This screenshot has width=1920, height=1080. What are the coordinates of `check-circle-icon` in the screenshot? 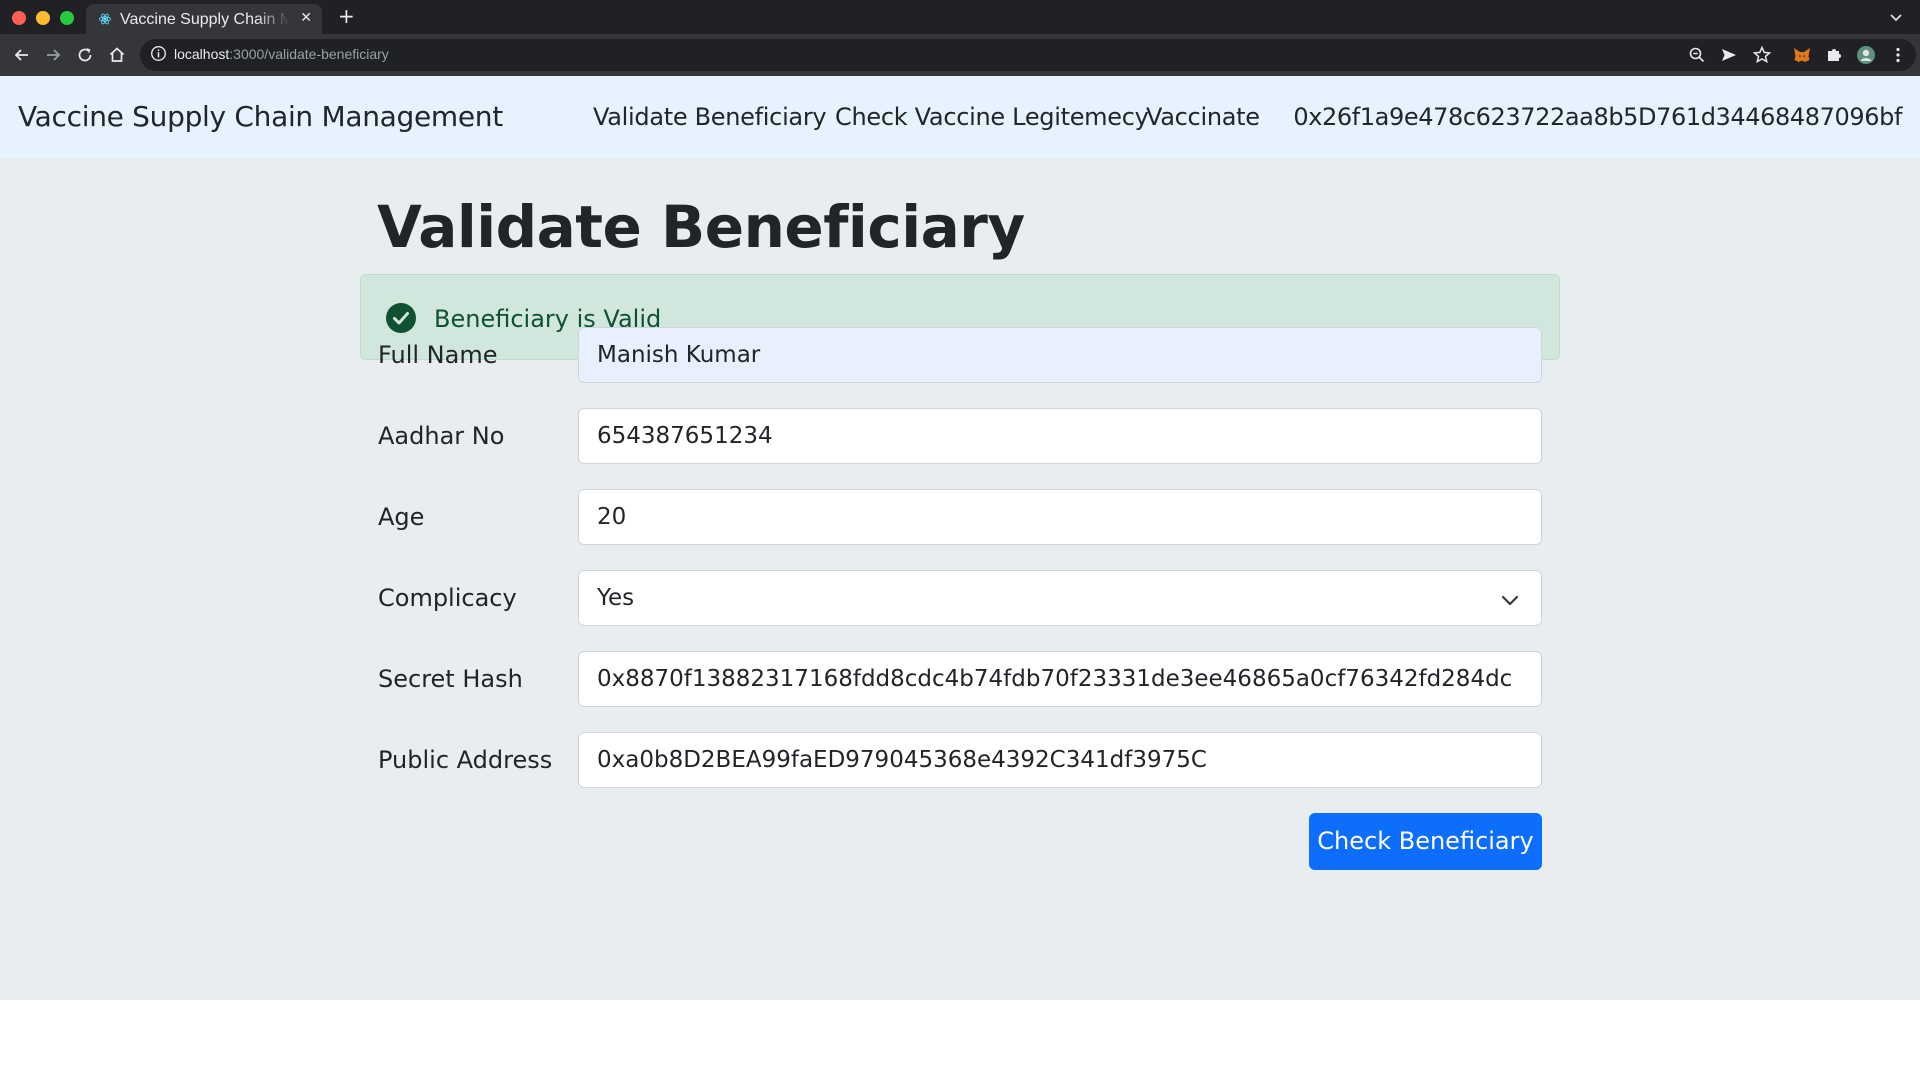 It's located at (401, 318).